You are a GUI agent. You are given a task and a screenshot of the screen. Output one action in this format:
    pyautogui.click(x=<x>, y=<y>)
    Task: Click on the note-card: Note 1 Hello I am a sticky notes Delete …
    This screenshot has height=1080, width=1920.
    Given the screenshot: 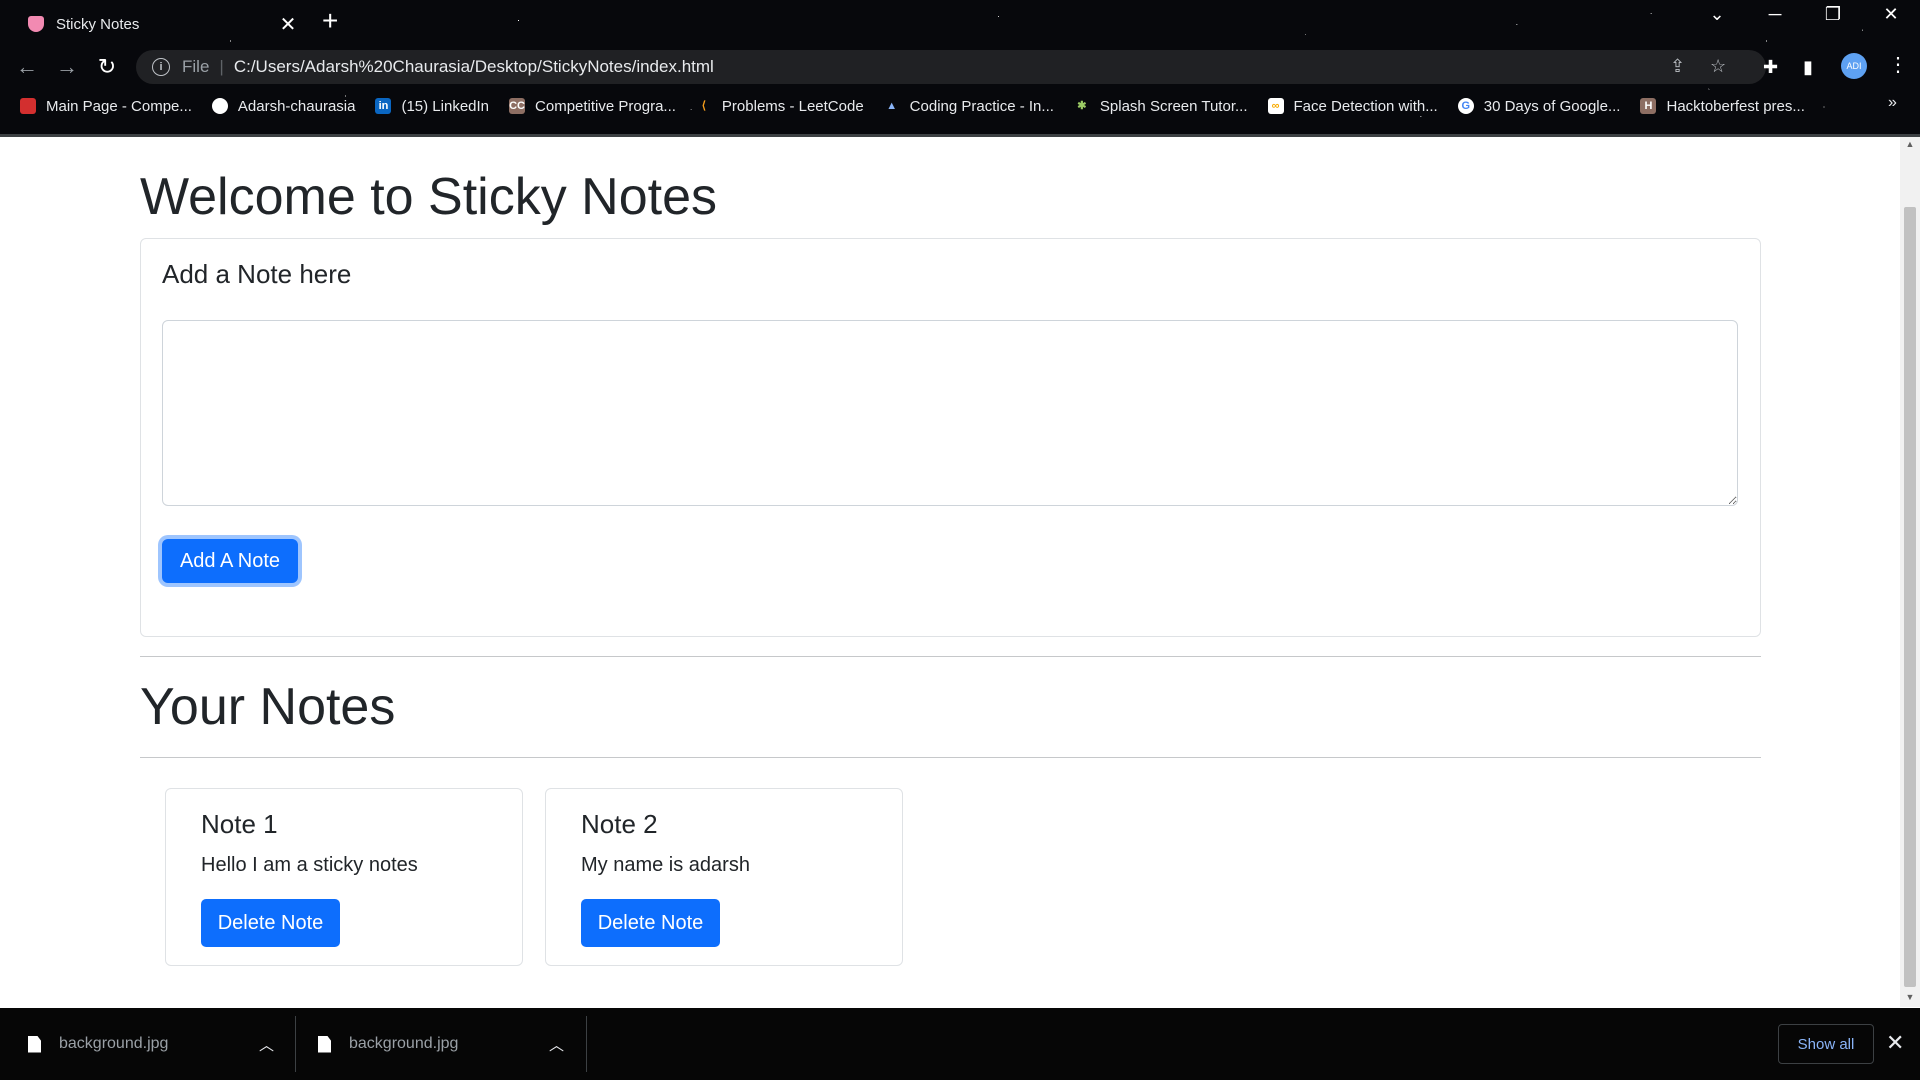 What is the action you would take?
    pyautogui.click(x=344, y=877)
    